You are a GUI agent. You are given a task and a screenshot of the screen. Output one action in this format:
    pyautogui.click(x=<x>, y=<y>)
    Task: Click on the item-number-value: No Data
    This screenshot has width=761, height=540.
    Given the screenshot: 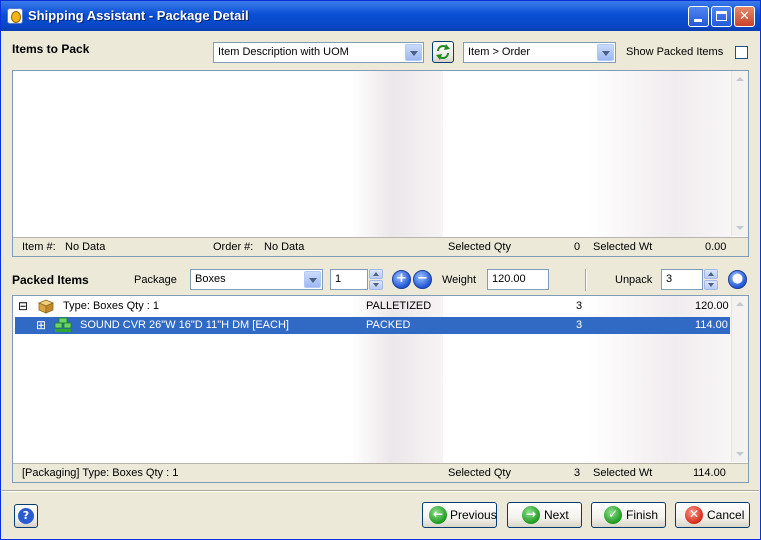 What is the action you would take?
    pyautogui.click(x=85, y=247)
    